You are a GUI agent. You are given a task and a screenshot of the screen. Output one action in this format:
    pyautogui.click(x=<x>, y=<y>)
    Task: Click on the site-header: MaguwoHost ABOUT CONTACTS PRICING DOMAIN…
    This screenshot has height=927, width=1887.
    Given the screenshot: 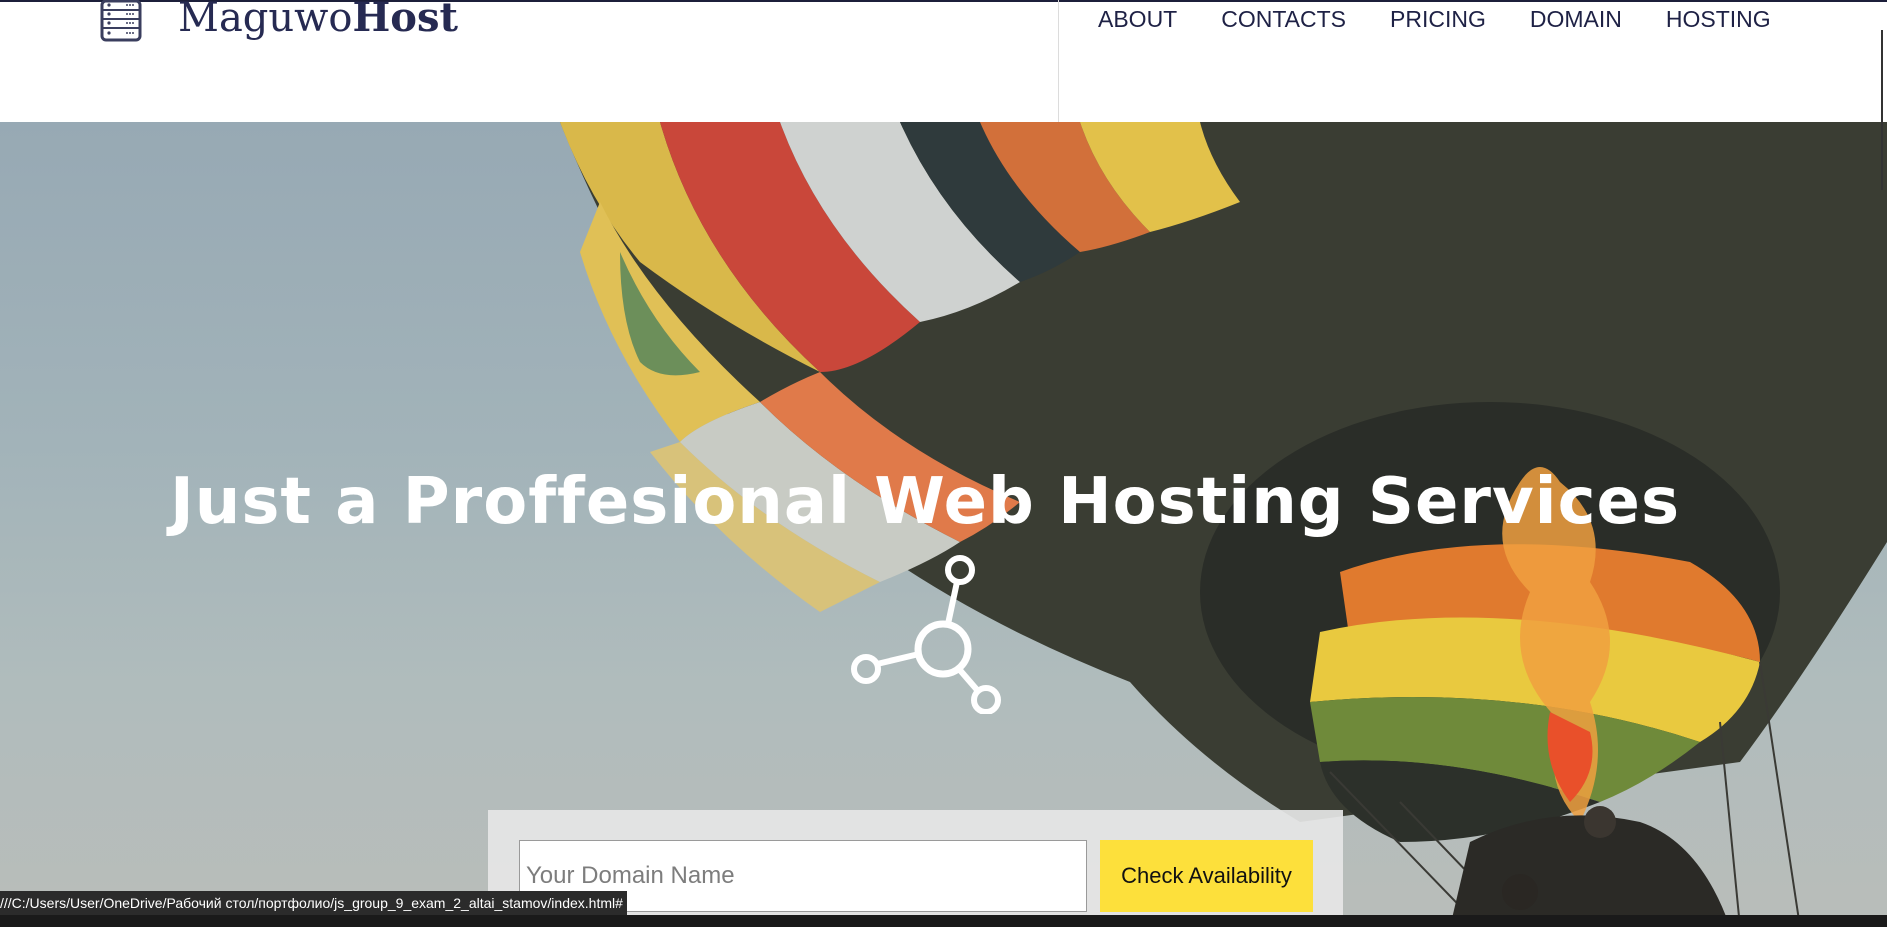 What is the action you would take?
    pyautogui.click(x=943, y=61)
    